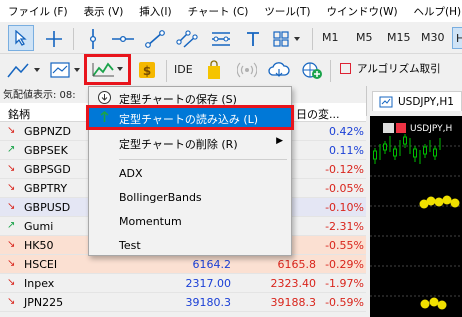  I want to click on symbol-cell: Gumi, so click(39, 226).